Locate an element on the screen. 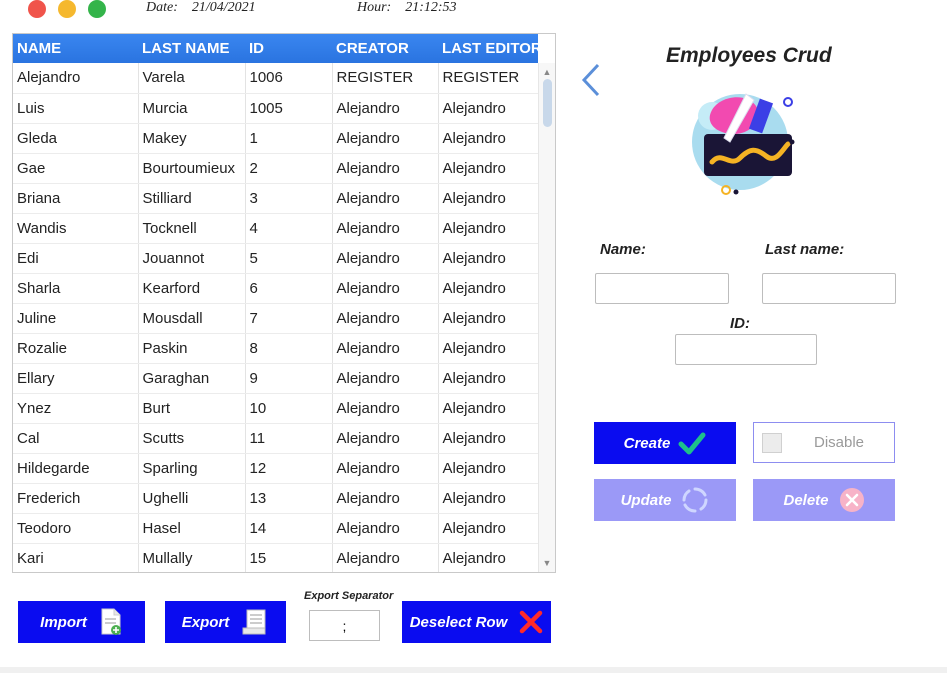 Image resolution: width=947 pixels, height=673 pixels. back-arrow-icon is located at coordinates (591, 80).